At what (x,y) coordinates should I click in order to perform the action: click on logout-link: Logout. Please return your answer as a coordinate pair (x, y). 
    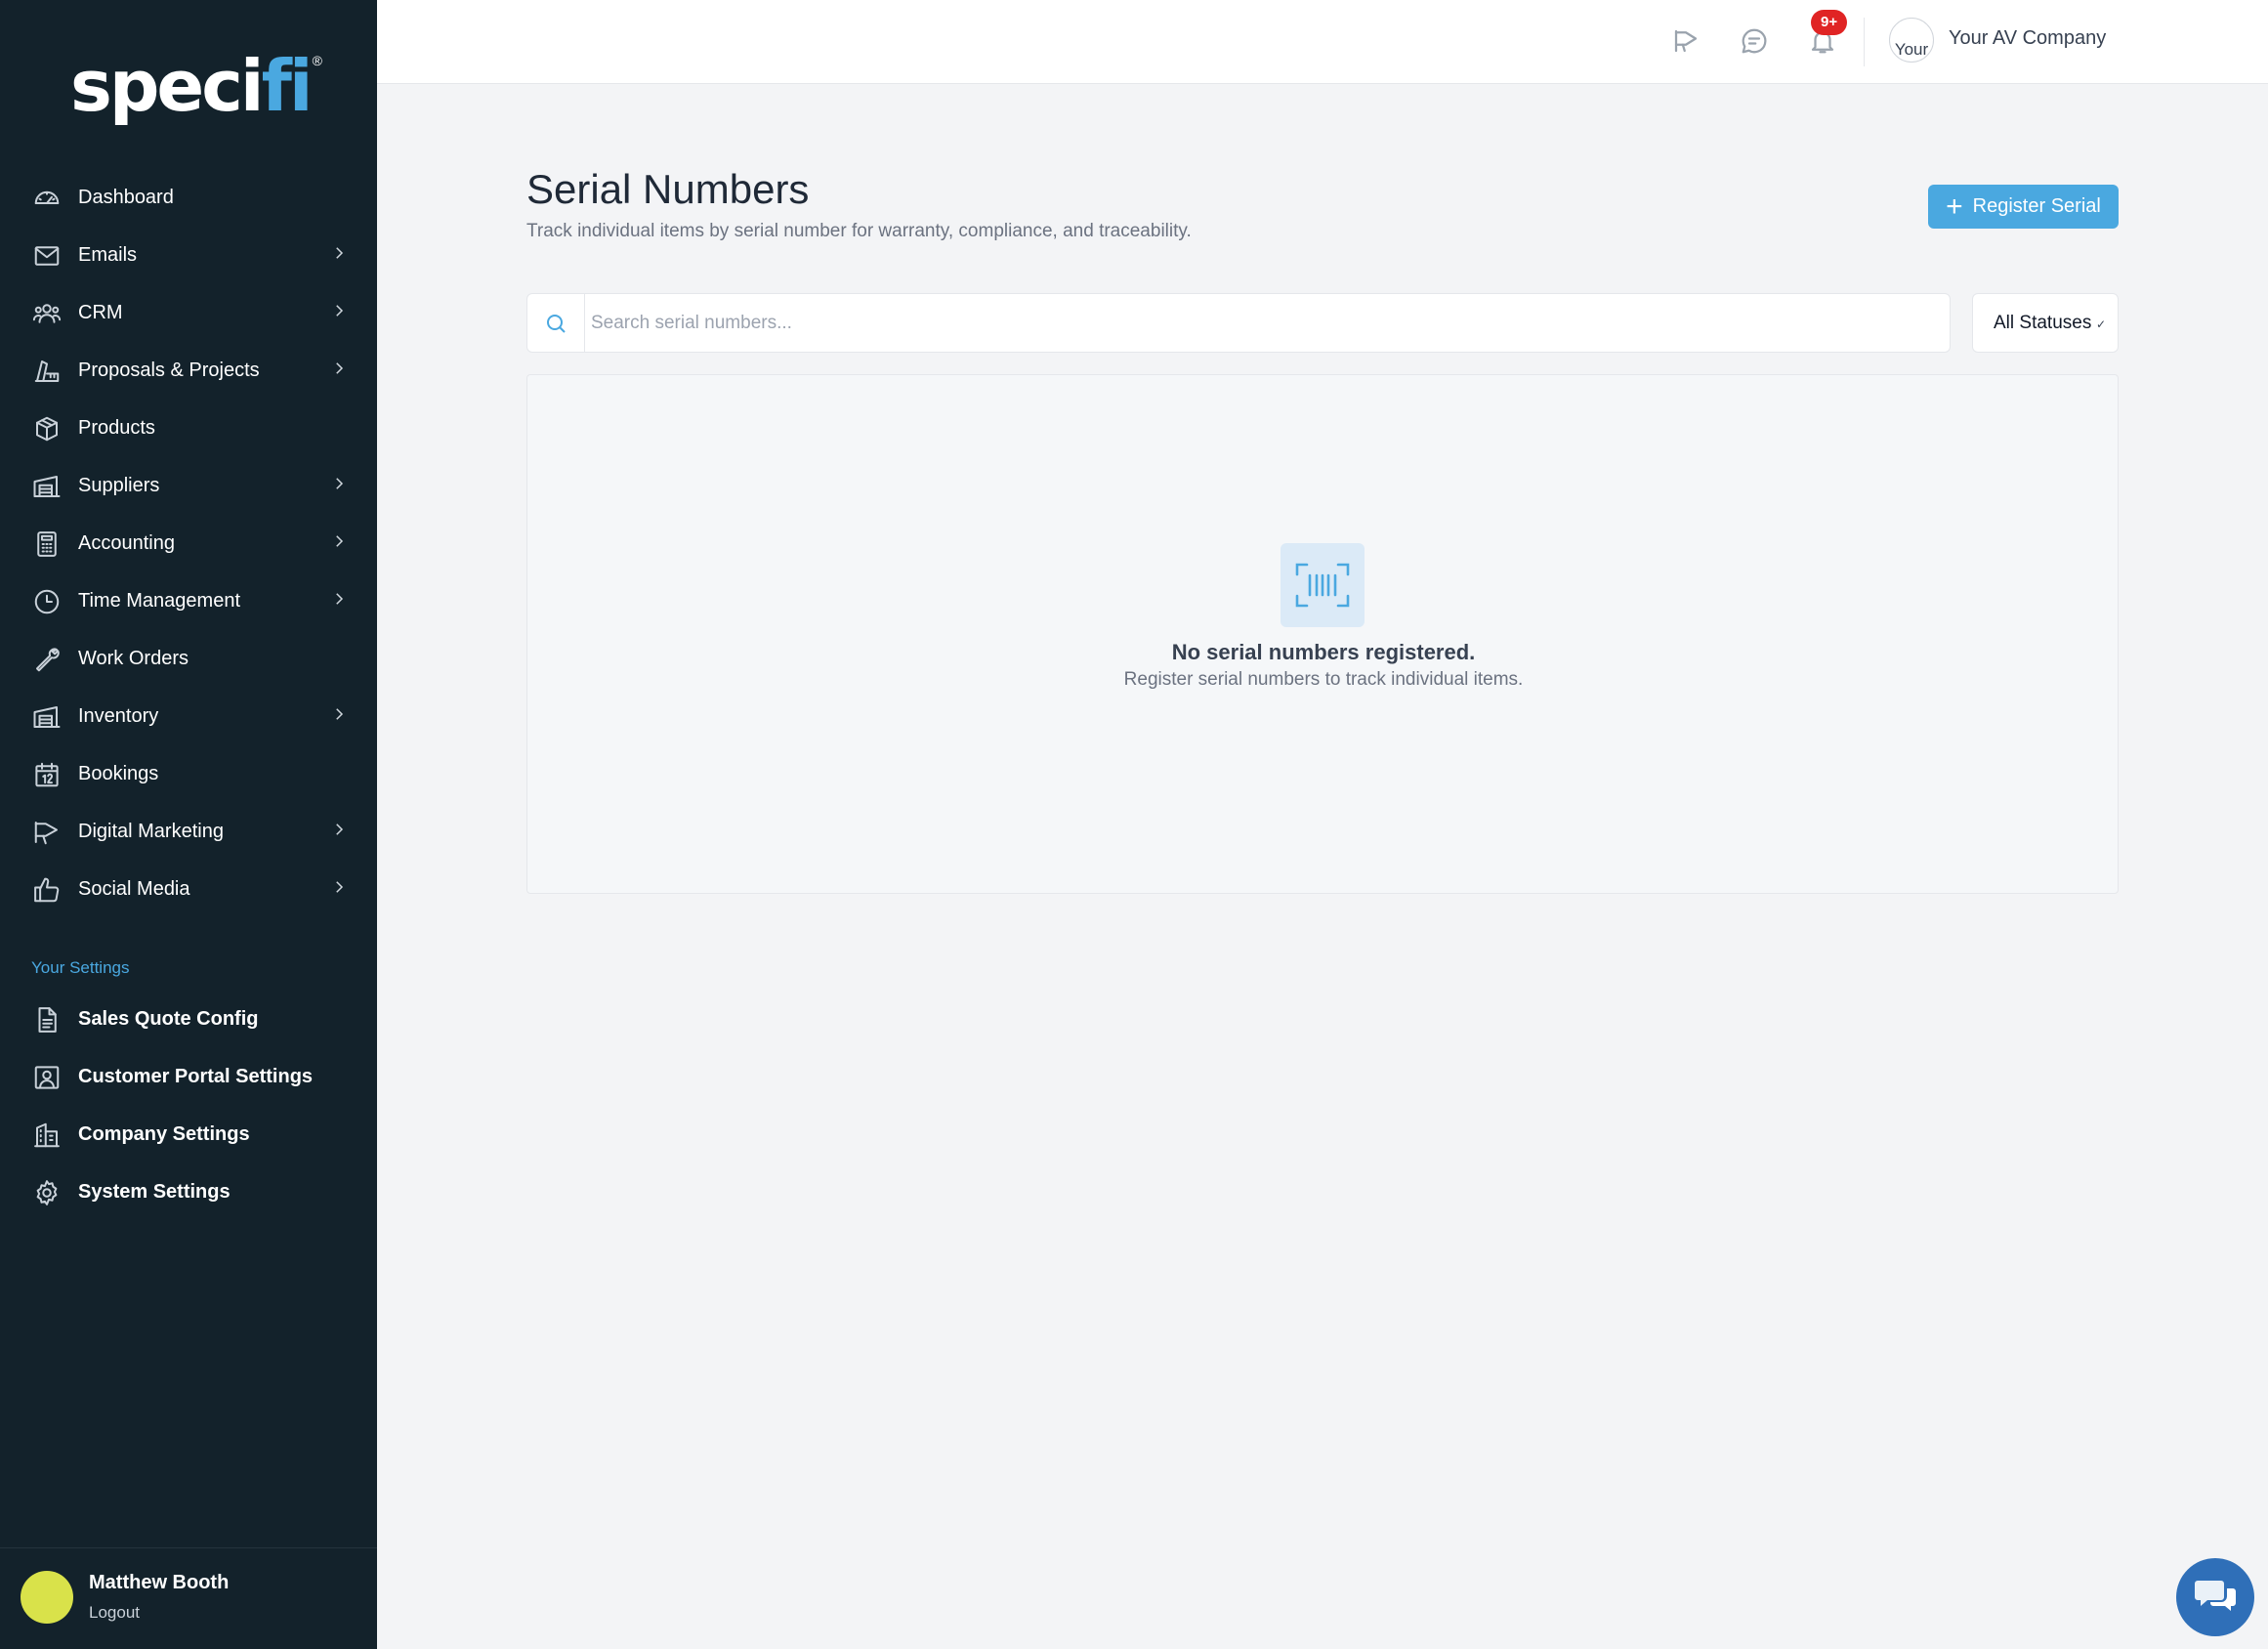
    Looking at the image, I should click on (114, 1613).